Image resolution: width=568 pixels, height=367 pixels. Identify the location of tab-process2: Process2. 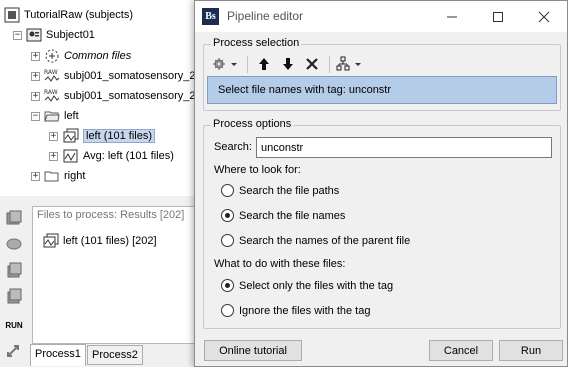
(115, 355).